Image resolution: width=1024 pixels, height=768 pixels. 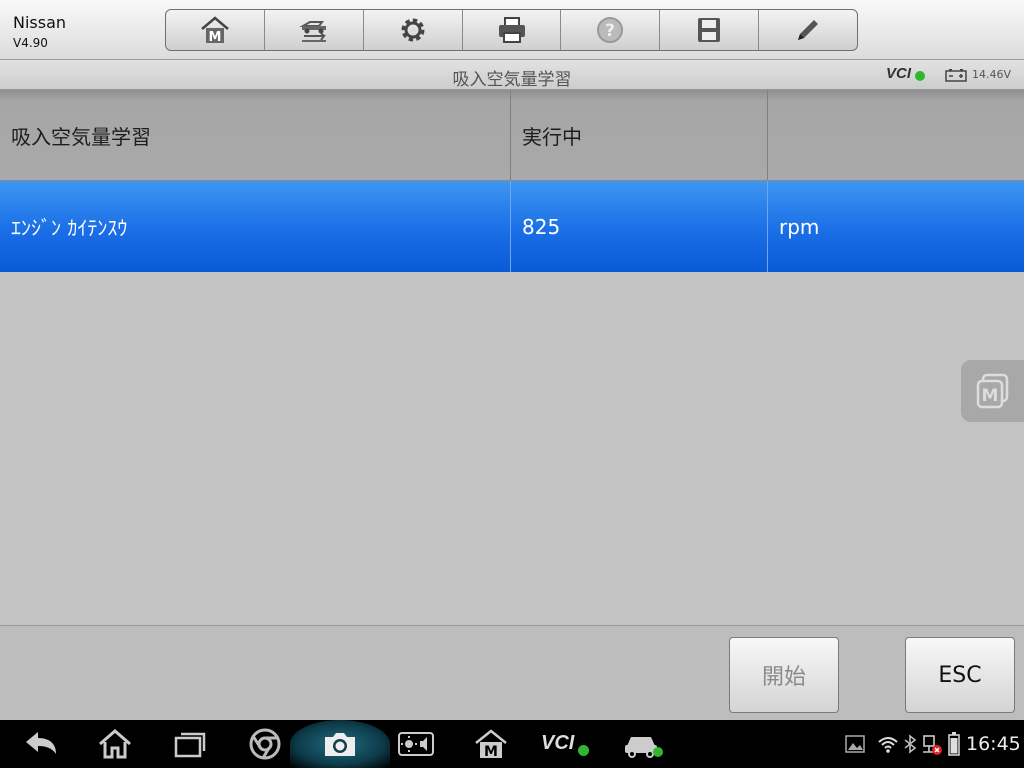 What do you see at coordinates (30, 43) in the screenshot?
I see `app-version: V4.90` at bounding box center [30, 43].